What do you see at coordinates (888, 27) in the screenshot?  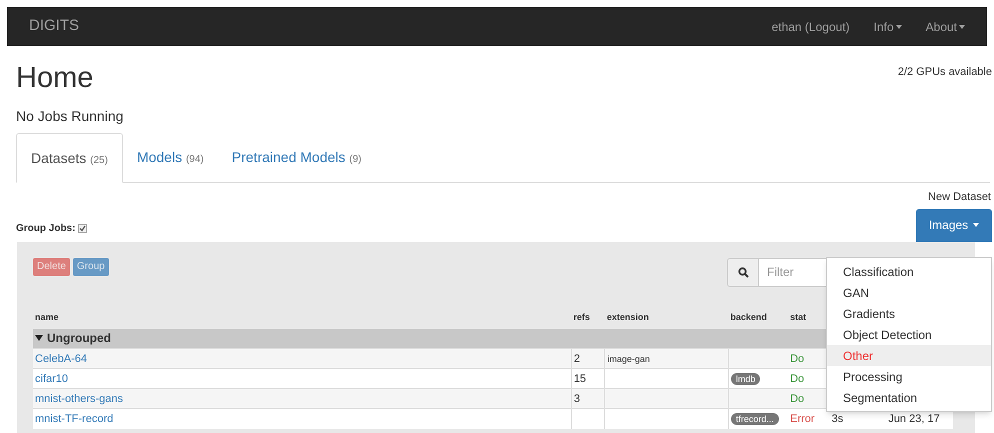 I see `nav-link: Info` at bounding box center [888, 27].